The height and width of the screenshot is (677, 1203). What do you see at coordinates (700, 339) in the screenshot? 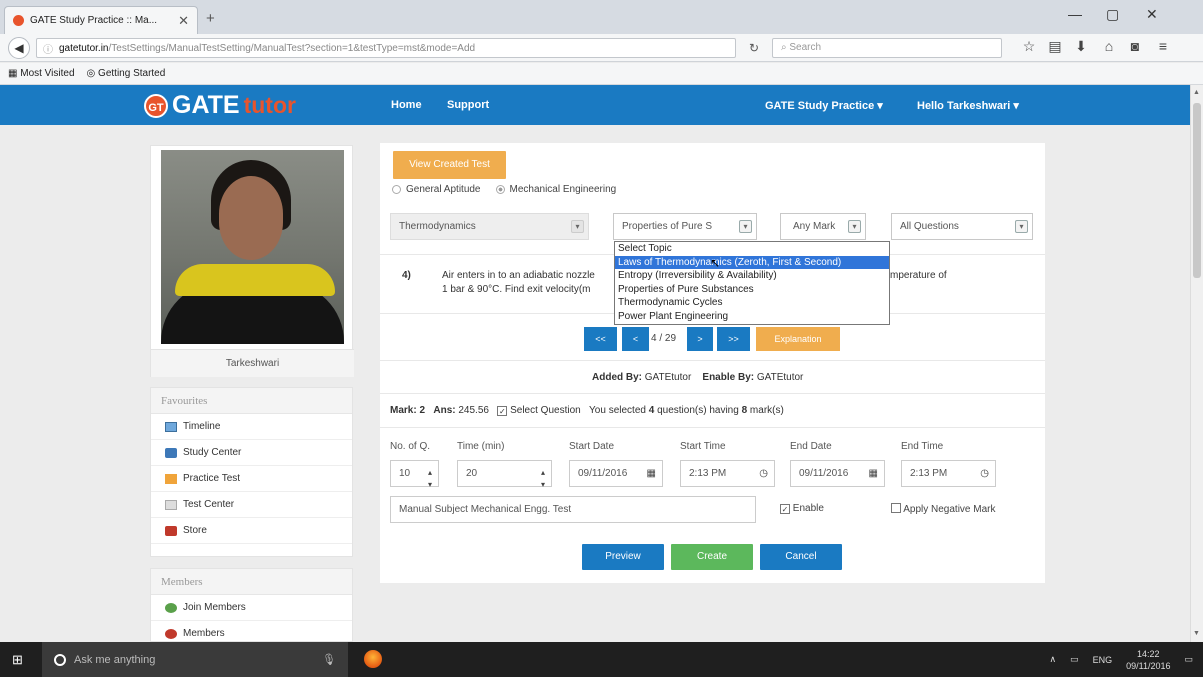
I see `pager-next-button: >` at bounding box center [700, 339].